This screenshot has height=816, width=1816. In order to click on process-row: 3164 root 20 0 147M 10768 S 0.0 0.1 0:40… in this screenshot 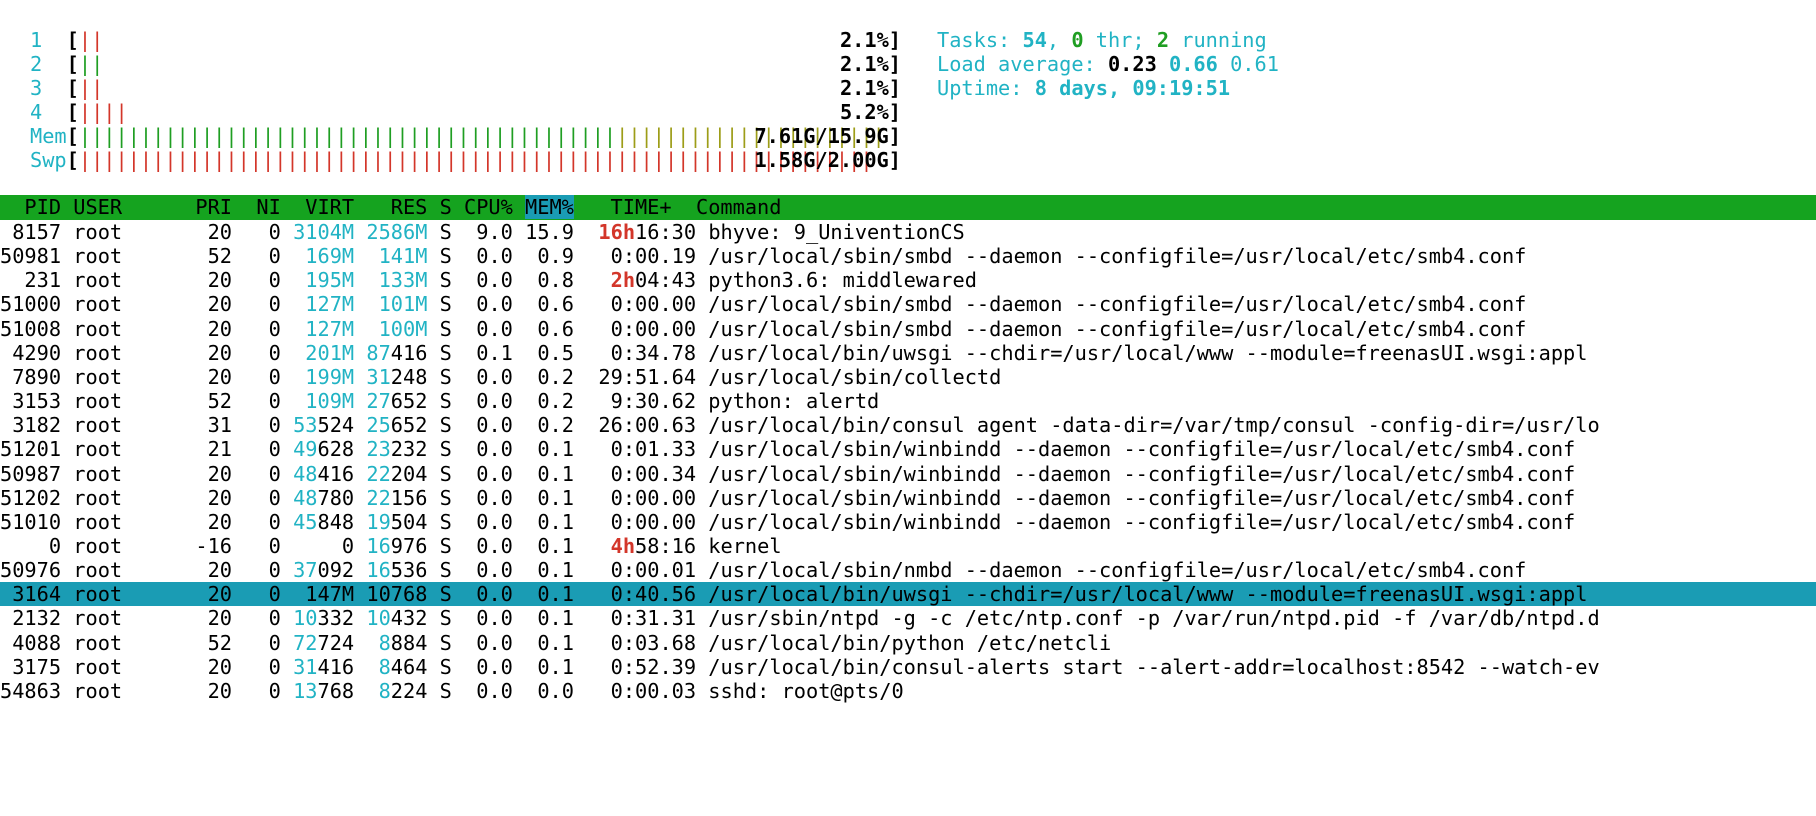, I will do `click(908, 594)`.